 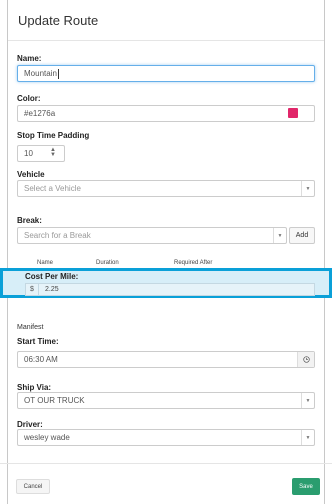 What do you see at coordinates (28, 153) in the screenshot?
I see `padding-value: 10` at bounding box center [28, 153].